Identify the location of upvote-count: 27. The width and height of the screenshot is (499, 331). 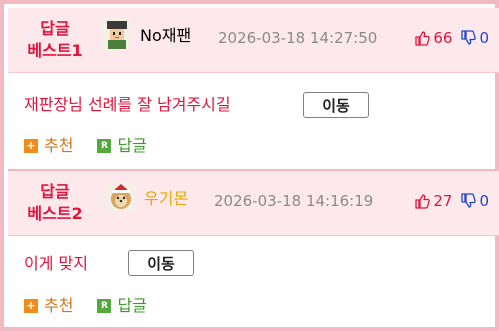
(443, 201).